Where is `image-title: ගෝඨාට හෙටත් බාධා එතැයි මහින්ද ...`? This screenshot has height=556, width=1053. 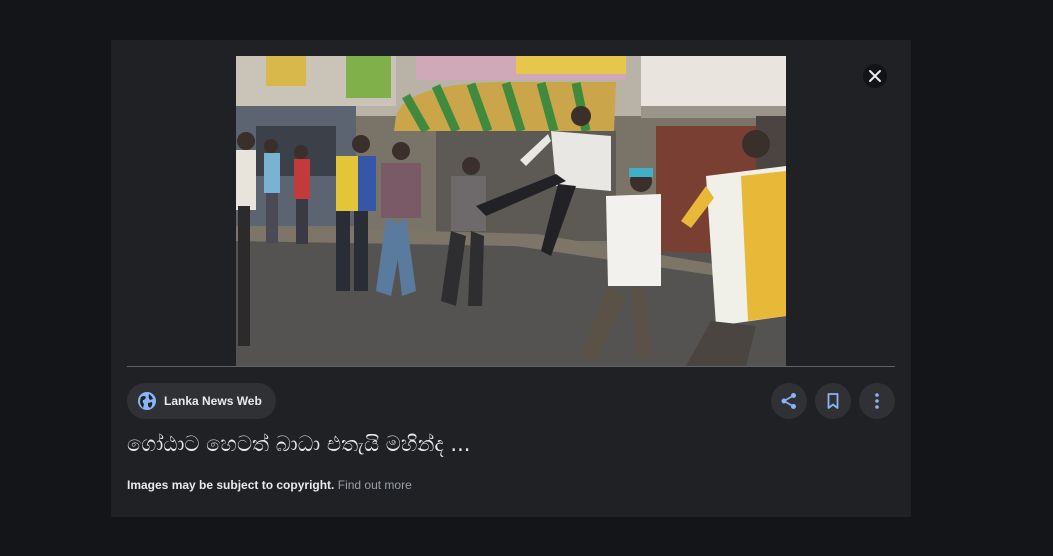 image-title: ගෝඨාට හෙටත් බාධා එතැයි මහින්ද ... is located at coordinates (298, 444).